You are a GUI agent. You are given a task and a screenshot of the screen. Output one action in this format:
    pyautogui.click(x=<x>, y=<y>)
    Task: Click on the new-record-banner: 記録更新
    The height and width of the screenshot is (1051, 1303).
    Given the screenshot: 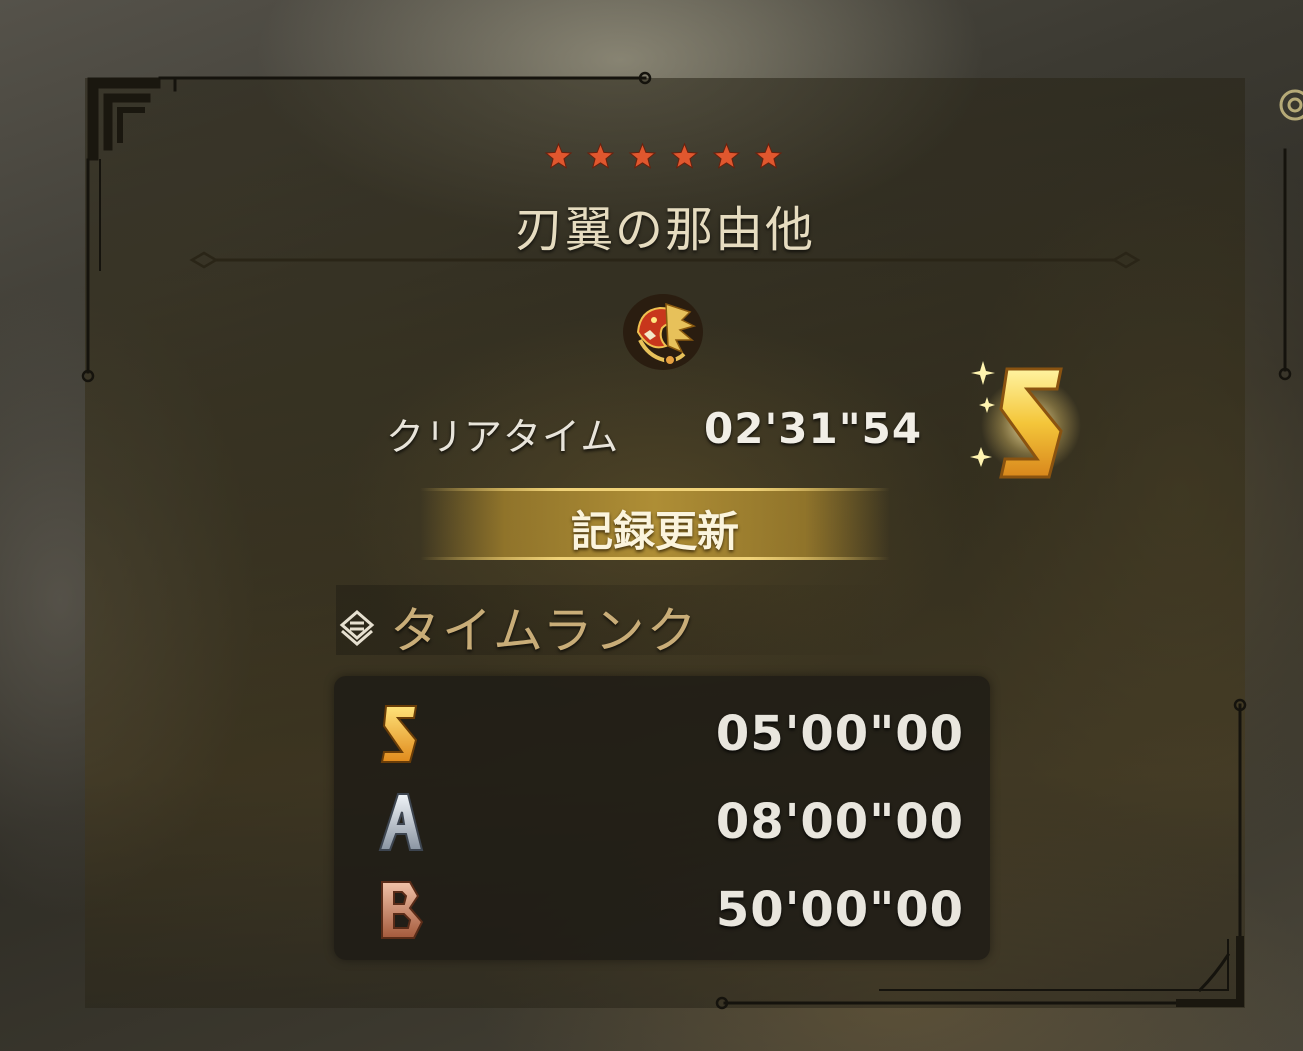 What is the action you would take?
    pyautogui.click(x=655, y=524)
    